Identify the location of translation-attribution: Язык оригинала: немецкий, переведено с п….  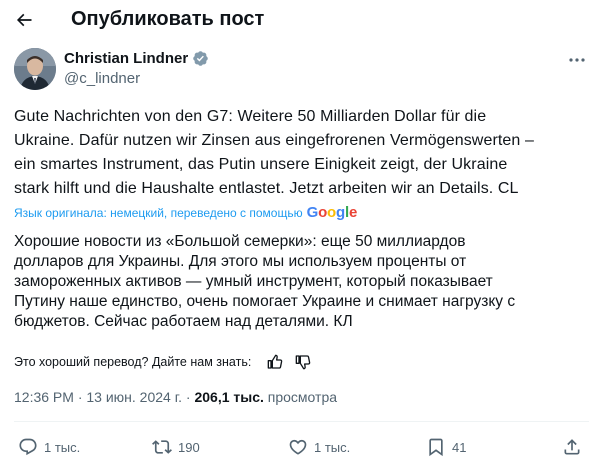
(185, 212).